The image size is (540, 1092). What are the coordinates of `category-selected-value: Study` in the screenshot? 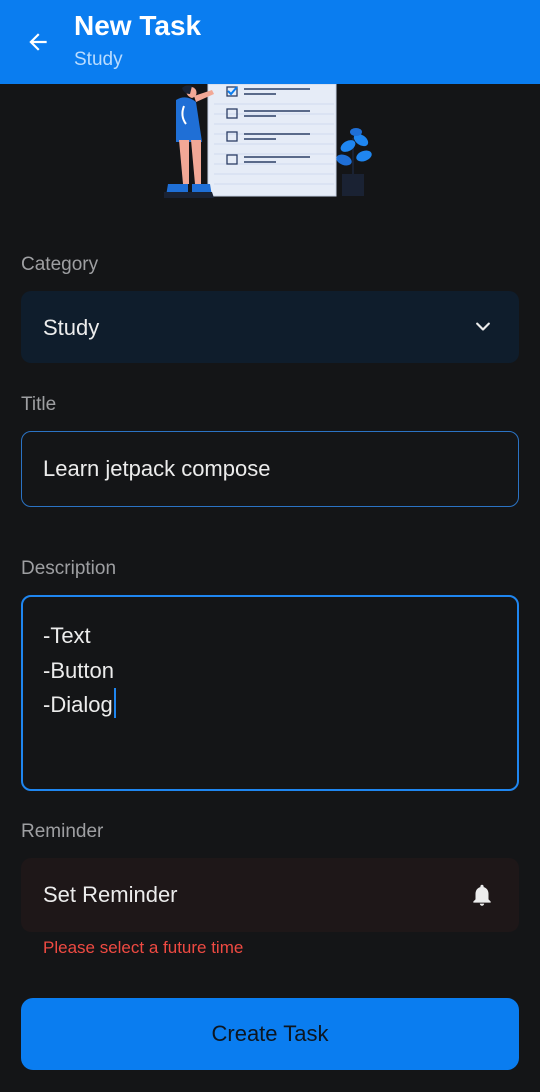 It's located at (71, 327).